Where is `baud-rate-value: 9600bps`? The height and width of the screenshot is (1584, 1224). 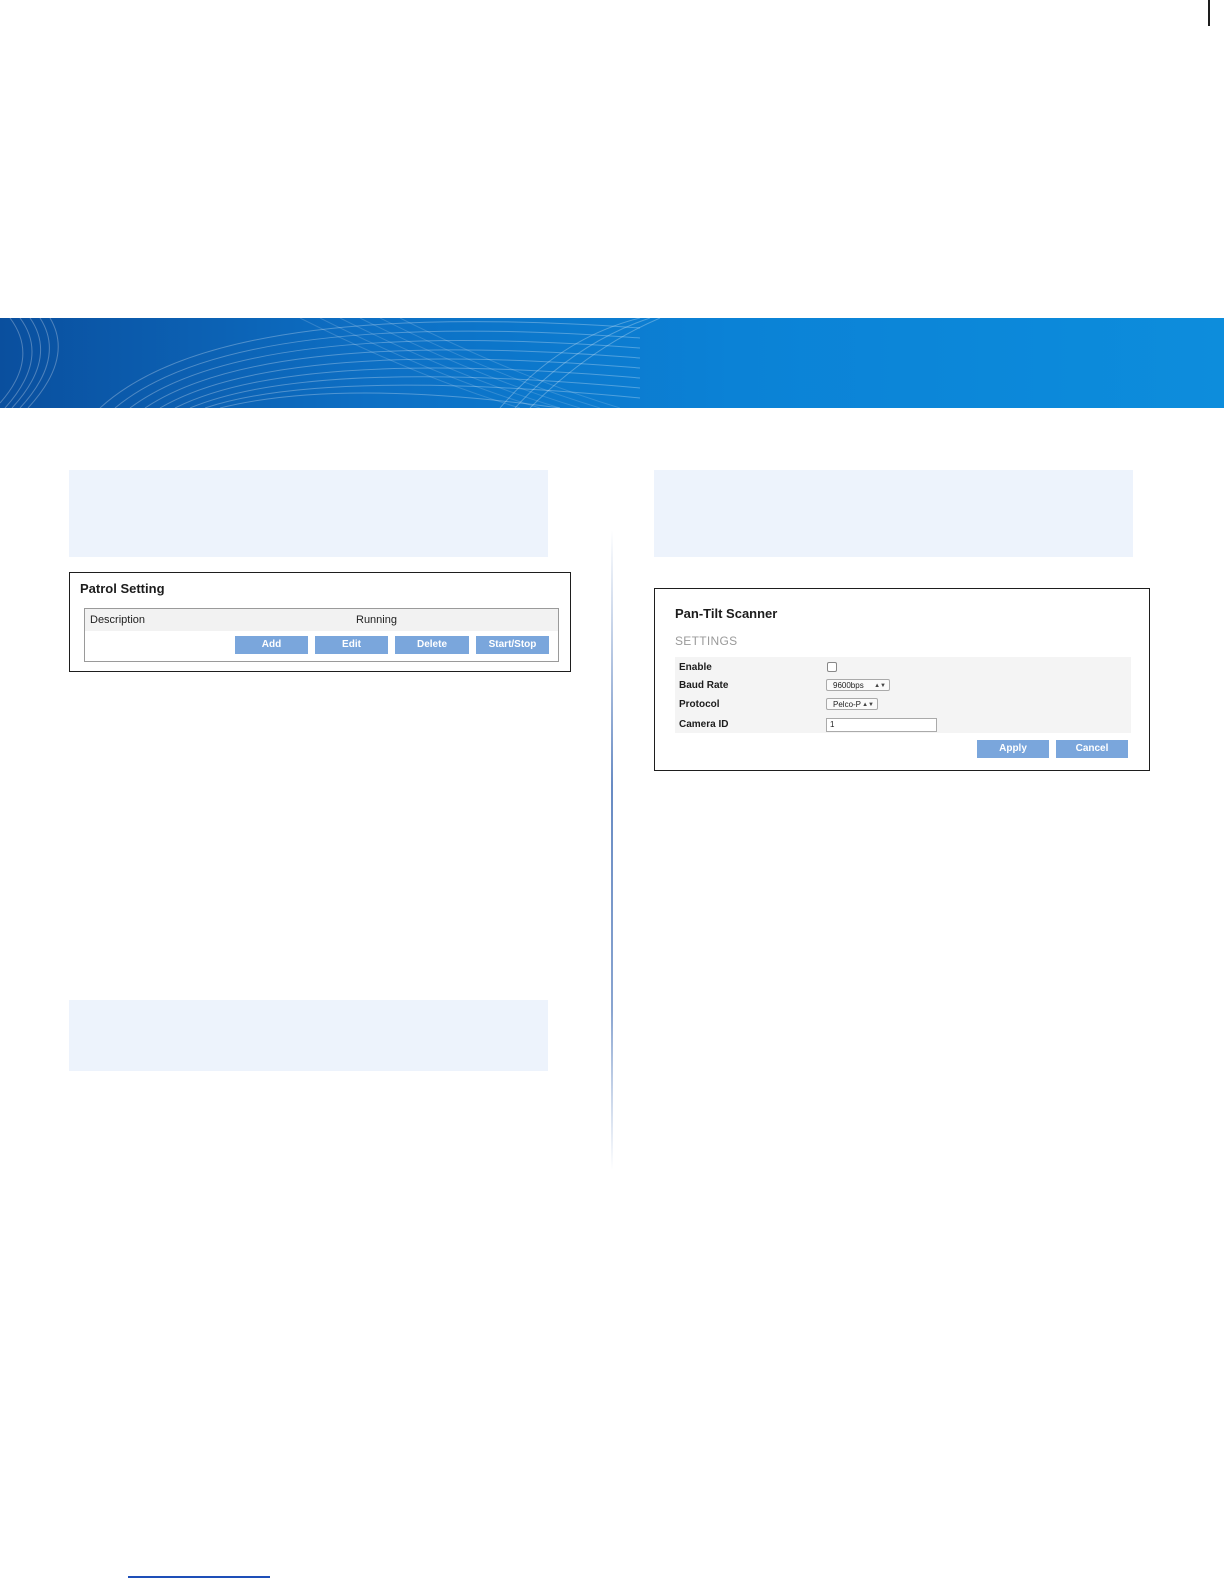
baud-rate-value: 9600bps is located at coordinates (848, 685).